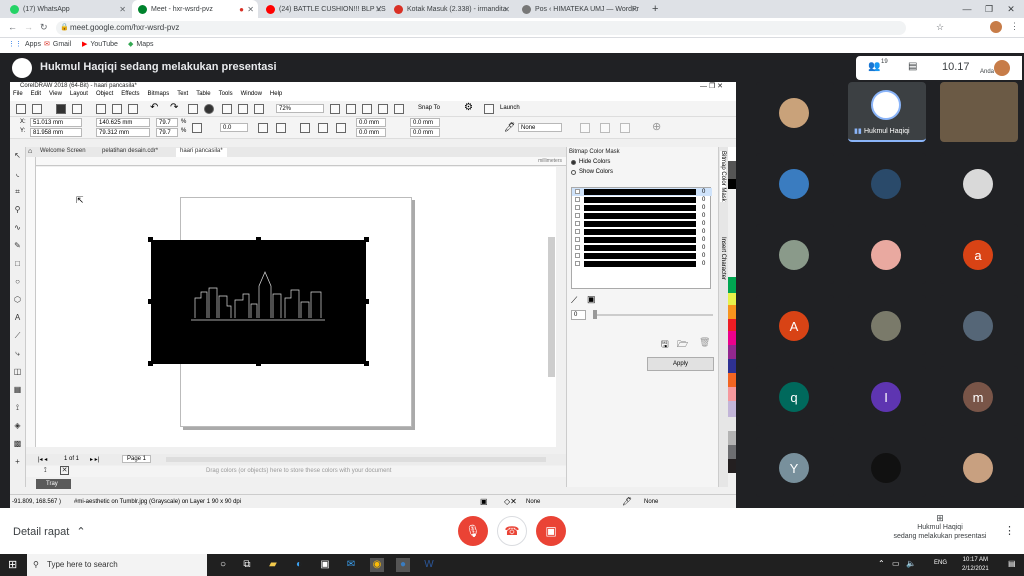  Describe the element at coordinates (251, 96) in the screenshot. I see `menu-window: Window` at that location.